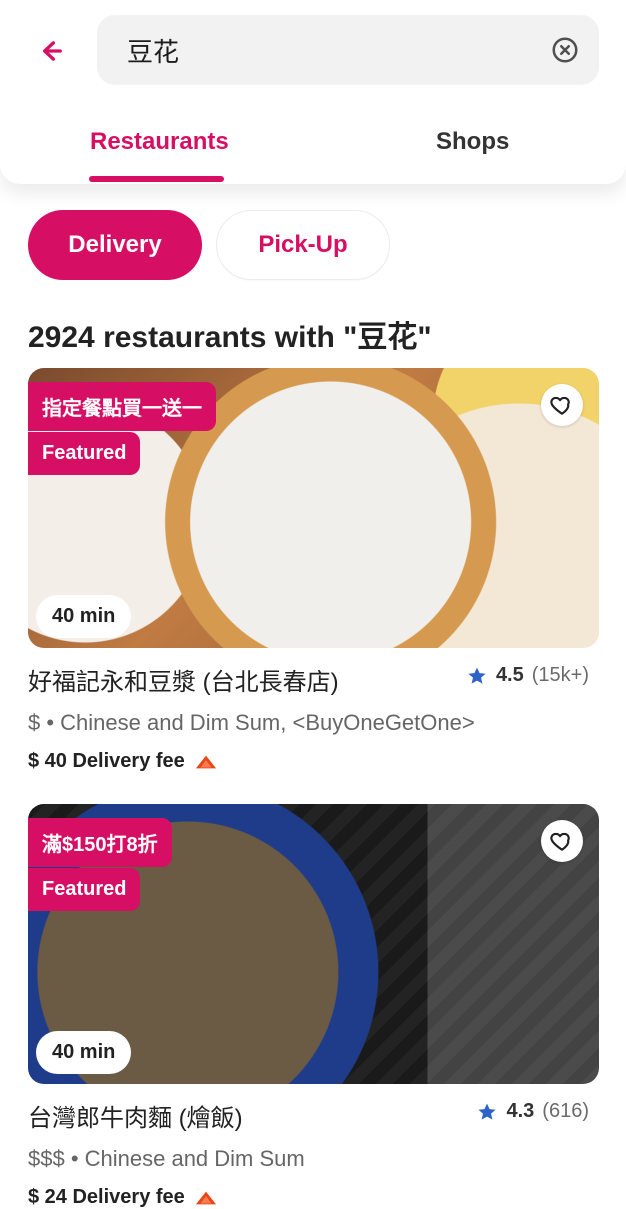 The image size is (626, 1209). I want to click on clear-icon, so click(565, 50).